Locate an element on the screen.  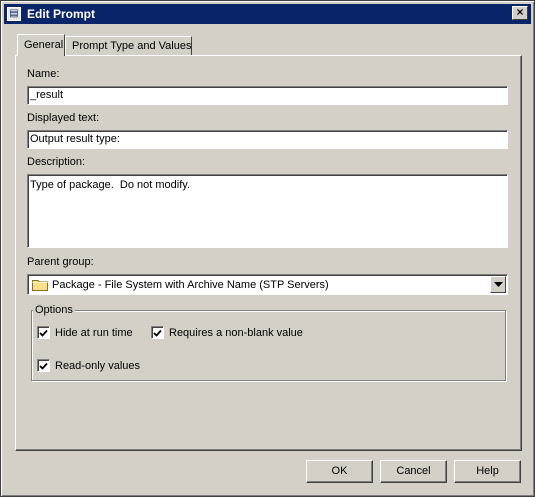
close-icon: × is located at coordinates (520, 12).